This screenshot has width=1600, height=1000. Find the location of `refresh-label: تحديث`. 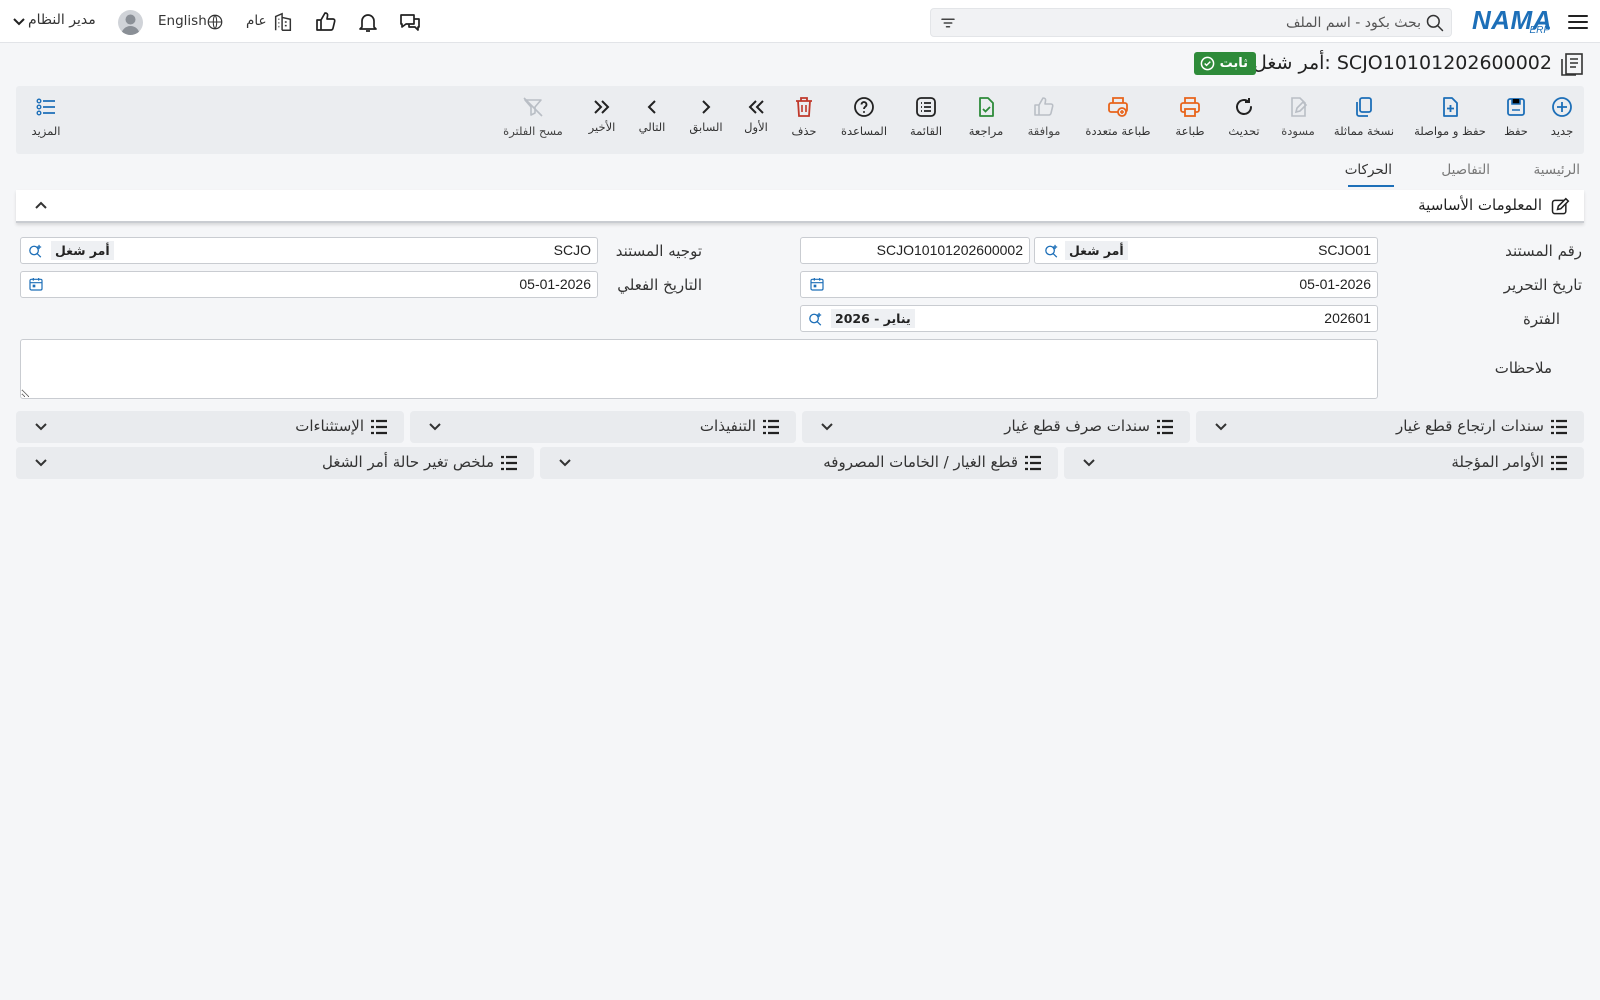

refresh-label: تحديث is located at coordinates (1244, 131).